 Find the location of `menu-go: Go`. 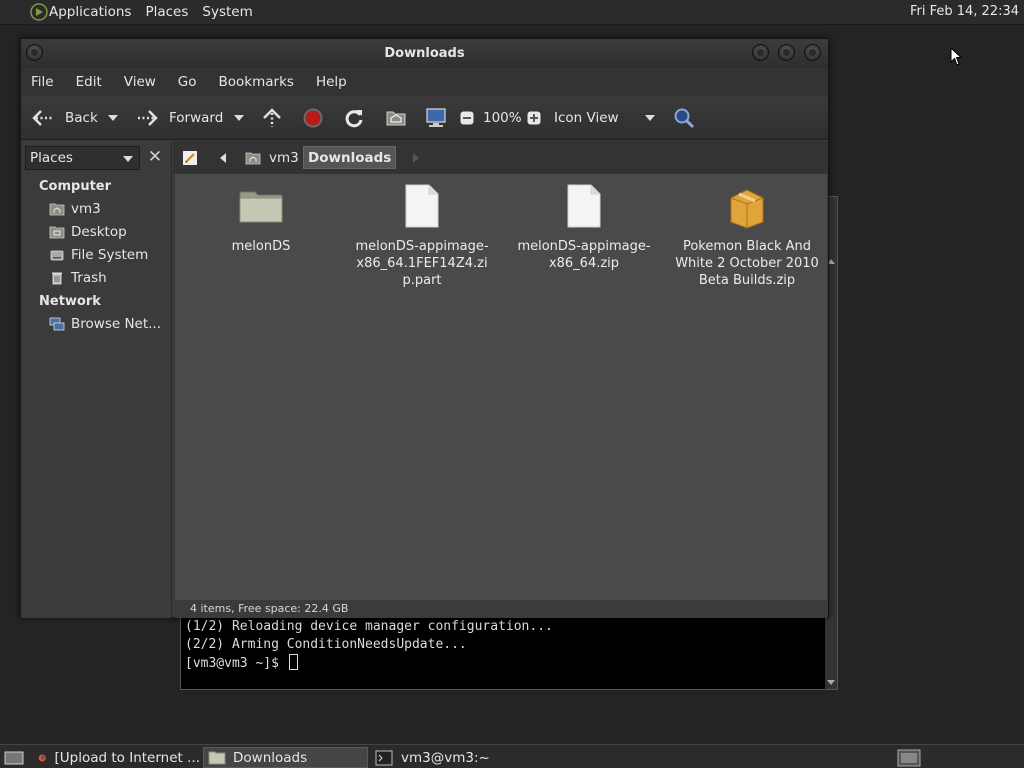

menu-go: Go is located at coordinates (186, 82).